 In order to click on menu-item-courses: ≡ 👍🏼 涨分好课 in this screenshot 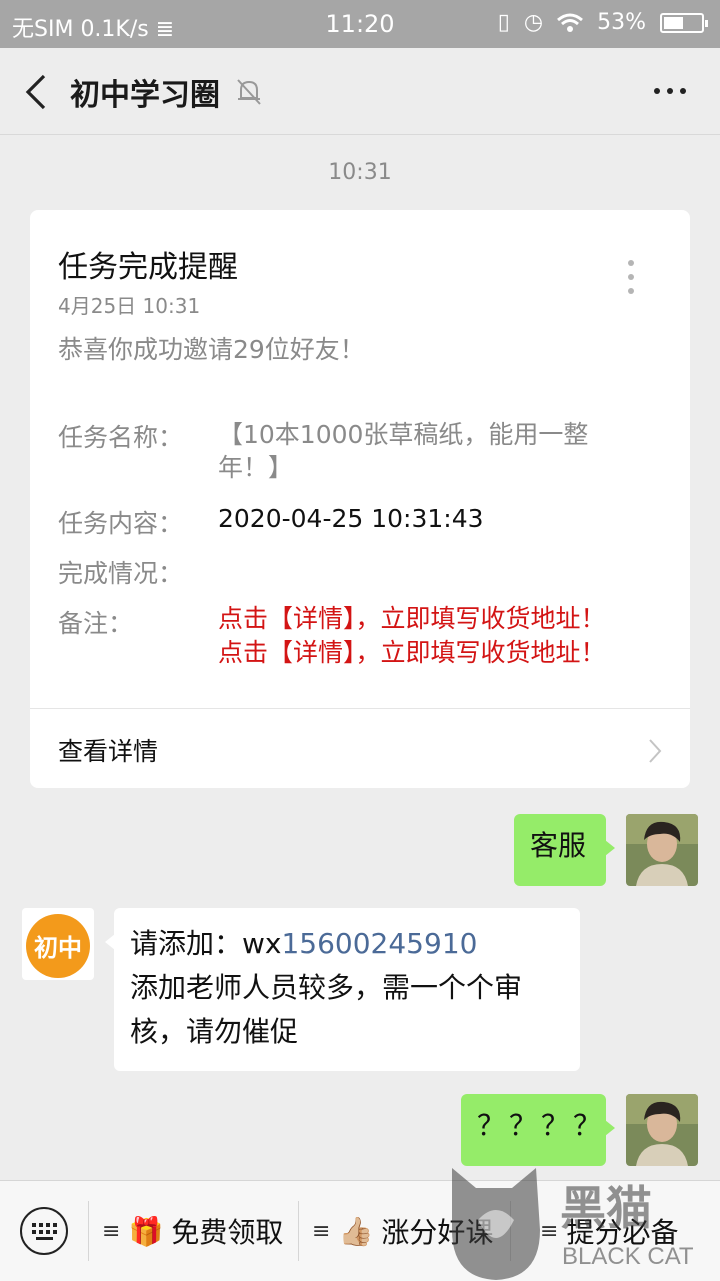, I will do `click(402, 1231)`.